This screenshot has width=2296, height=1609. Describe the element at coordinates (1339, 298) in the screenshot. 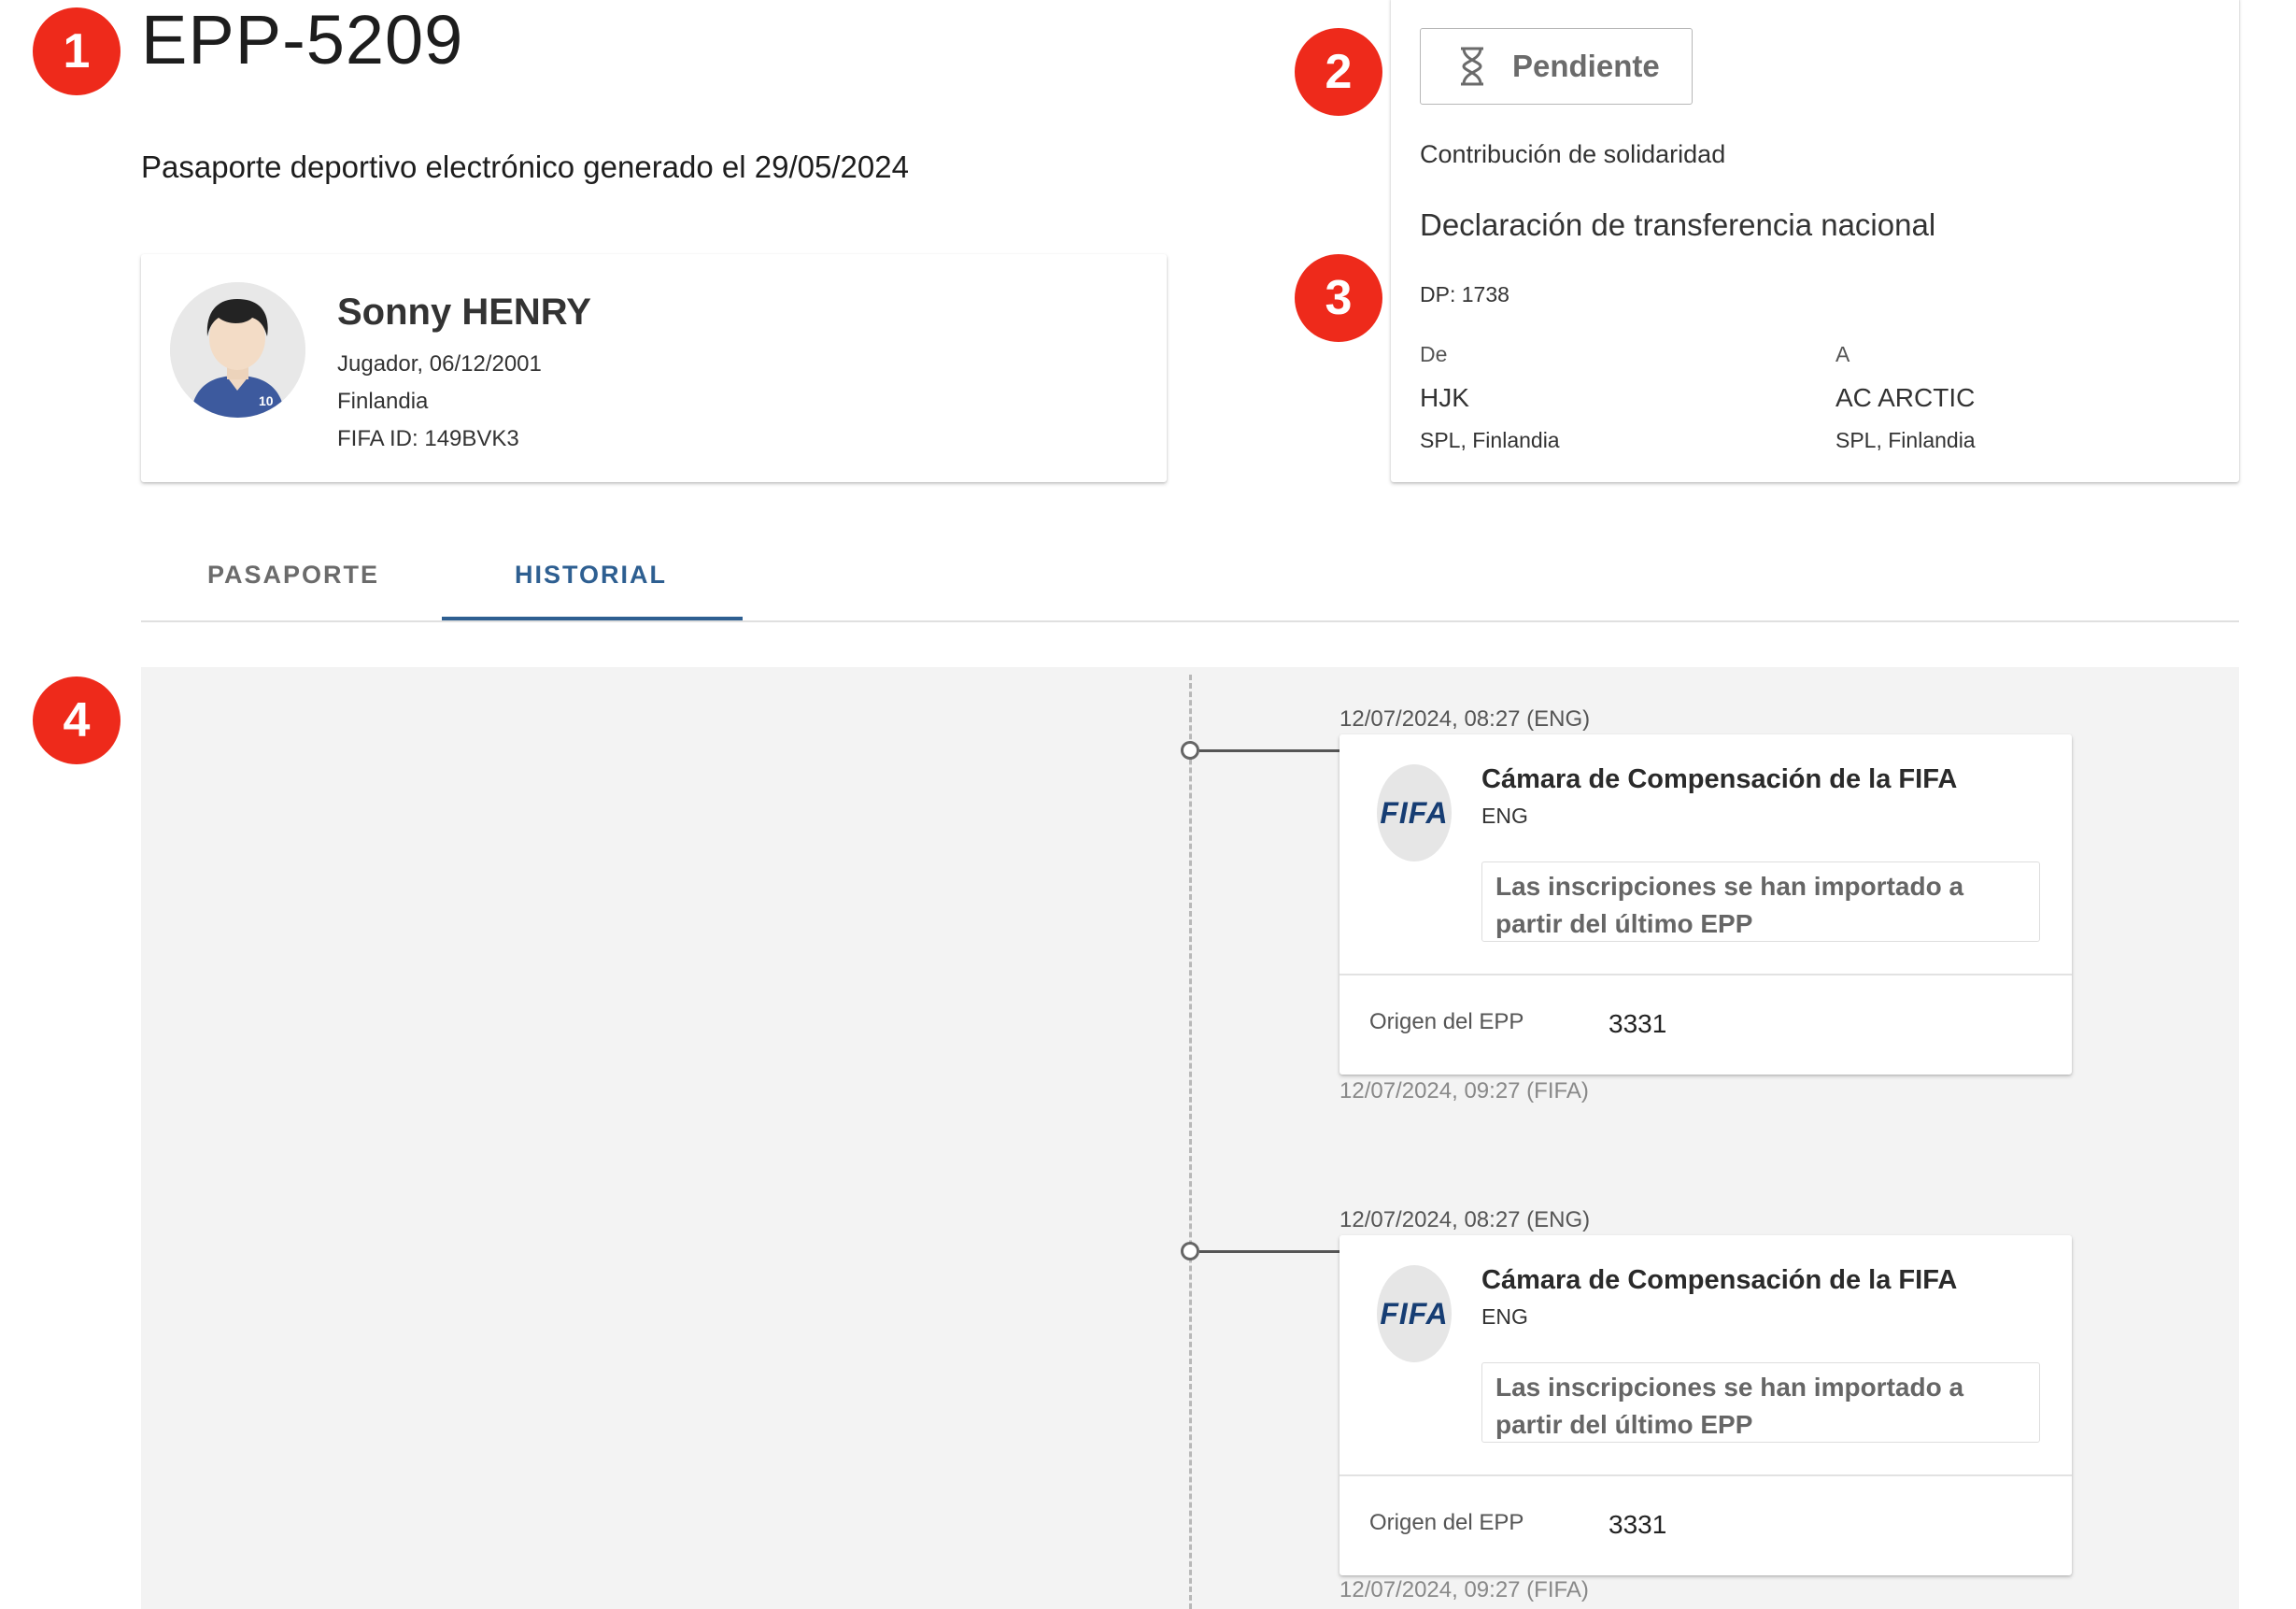

I see `callout-3: 3` at that location.